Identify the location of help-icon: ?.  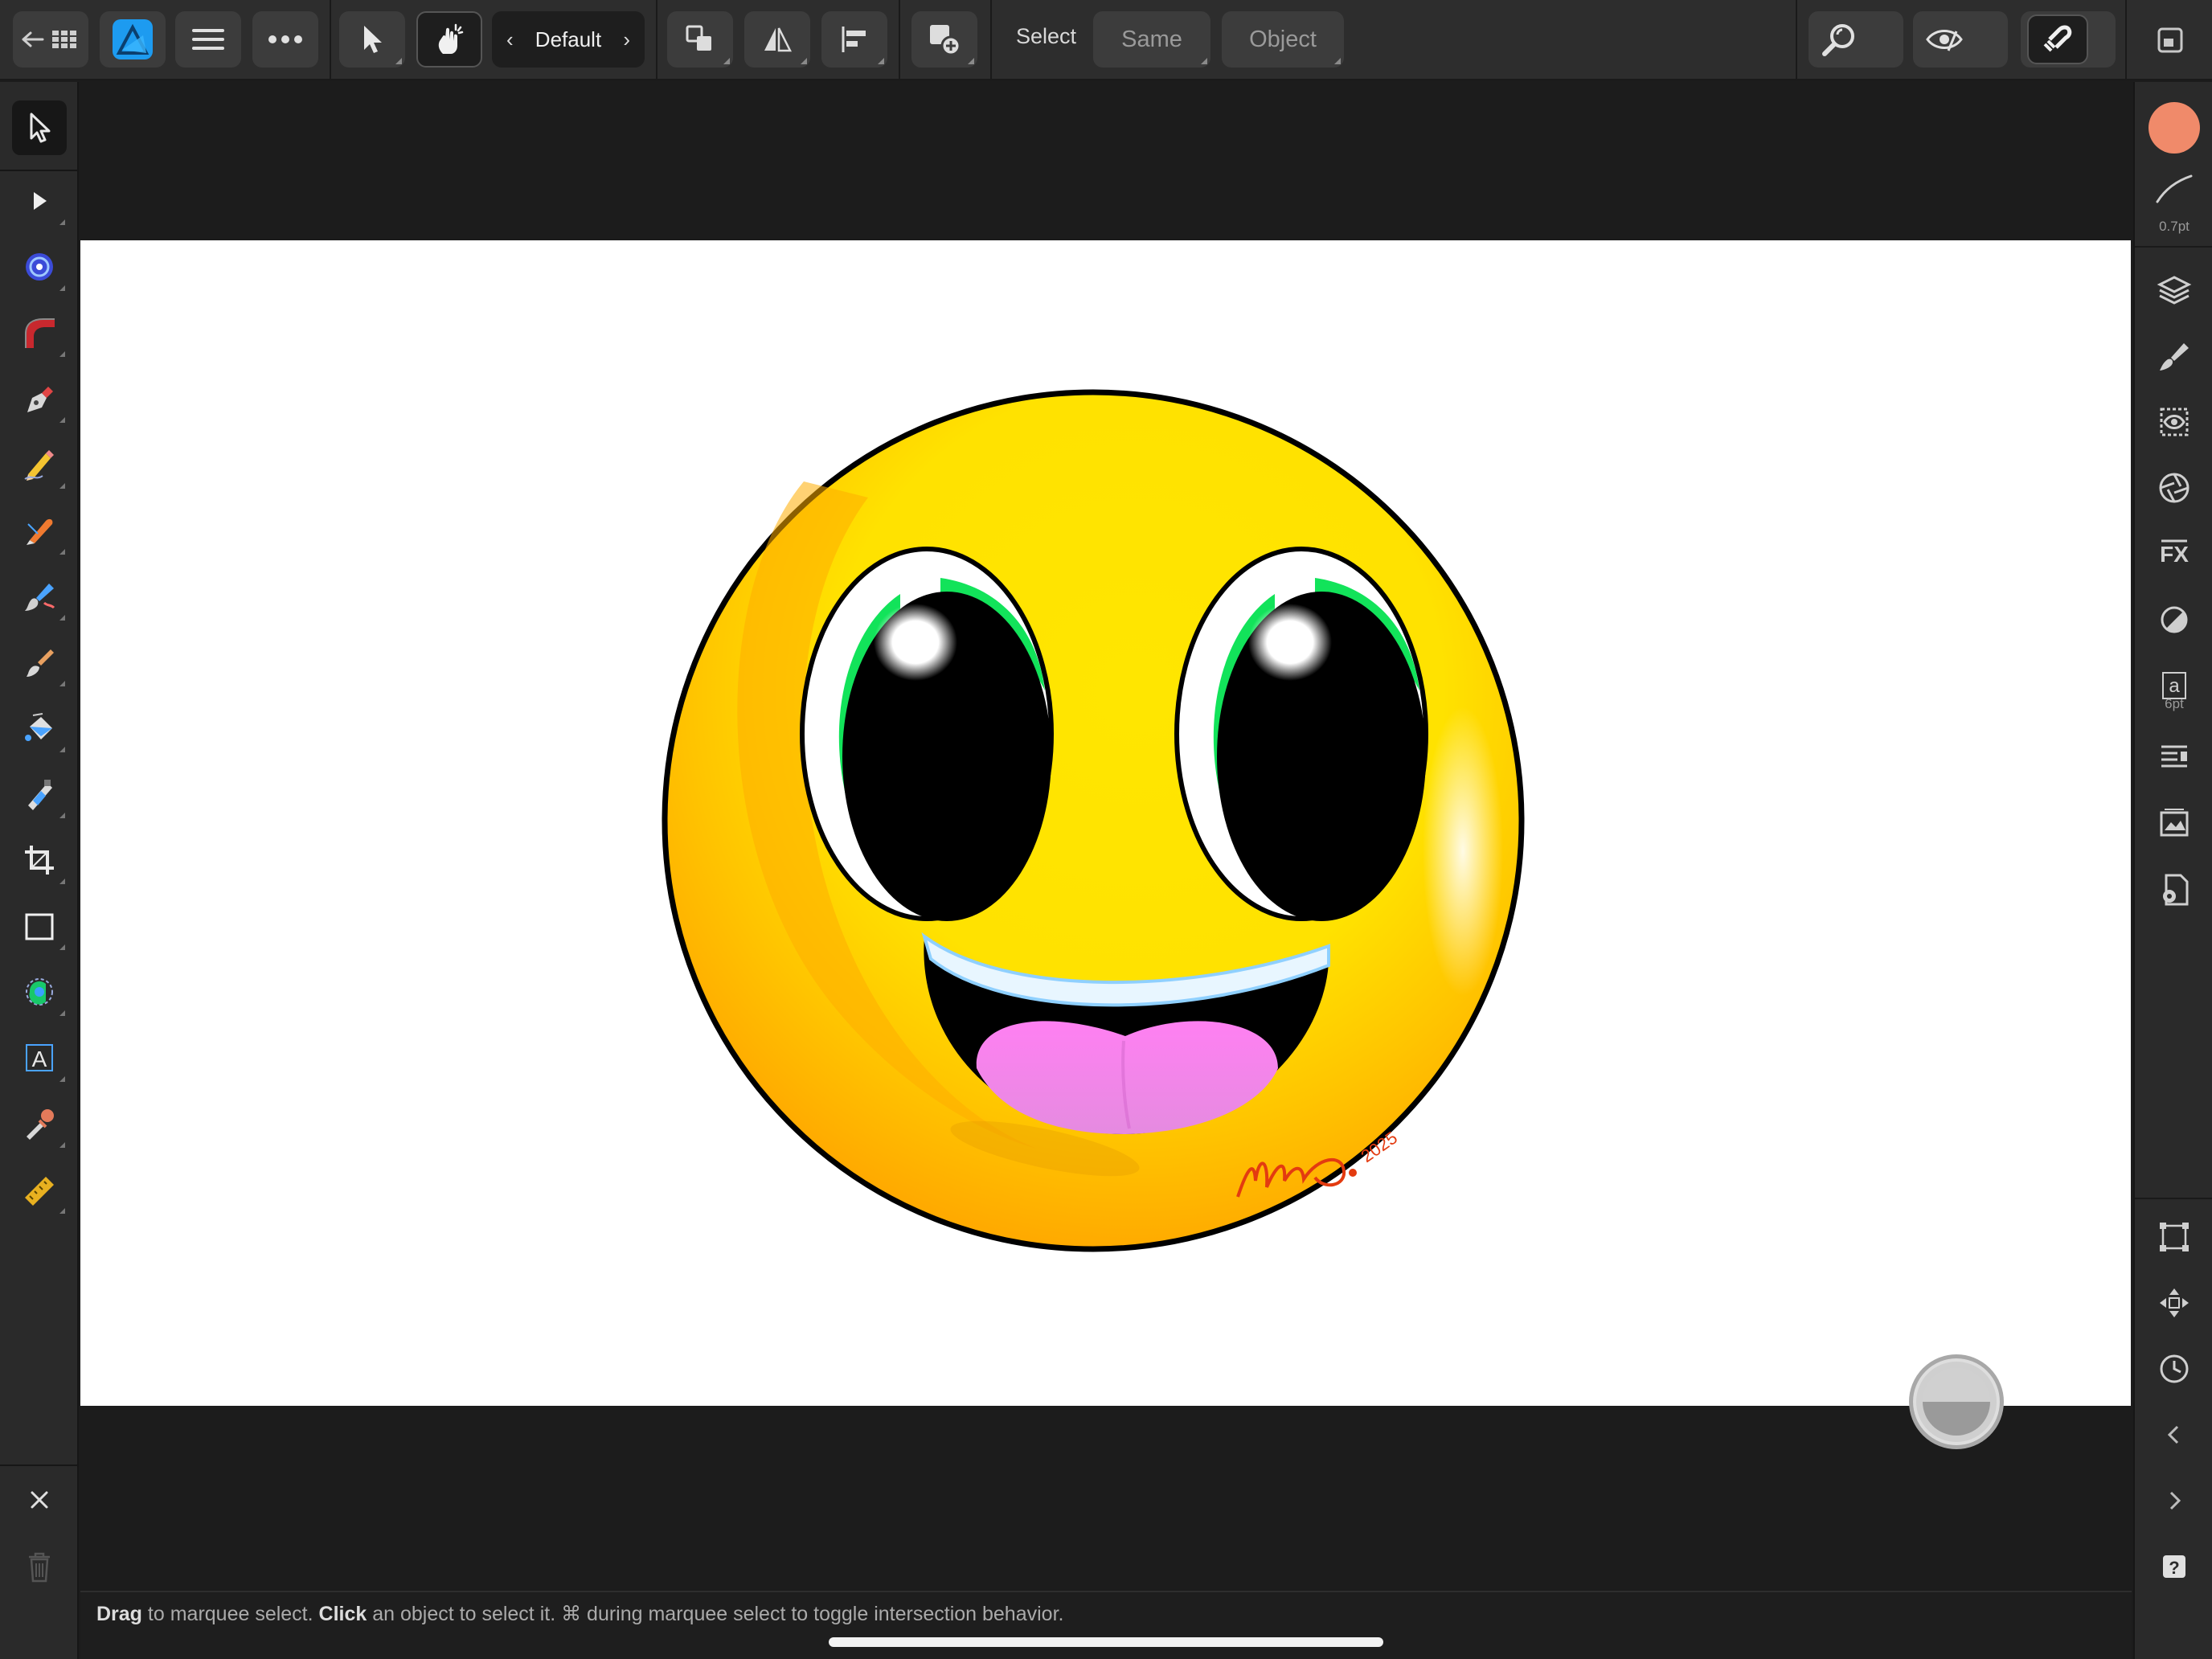
(2174, 1566).